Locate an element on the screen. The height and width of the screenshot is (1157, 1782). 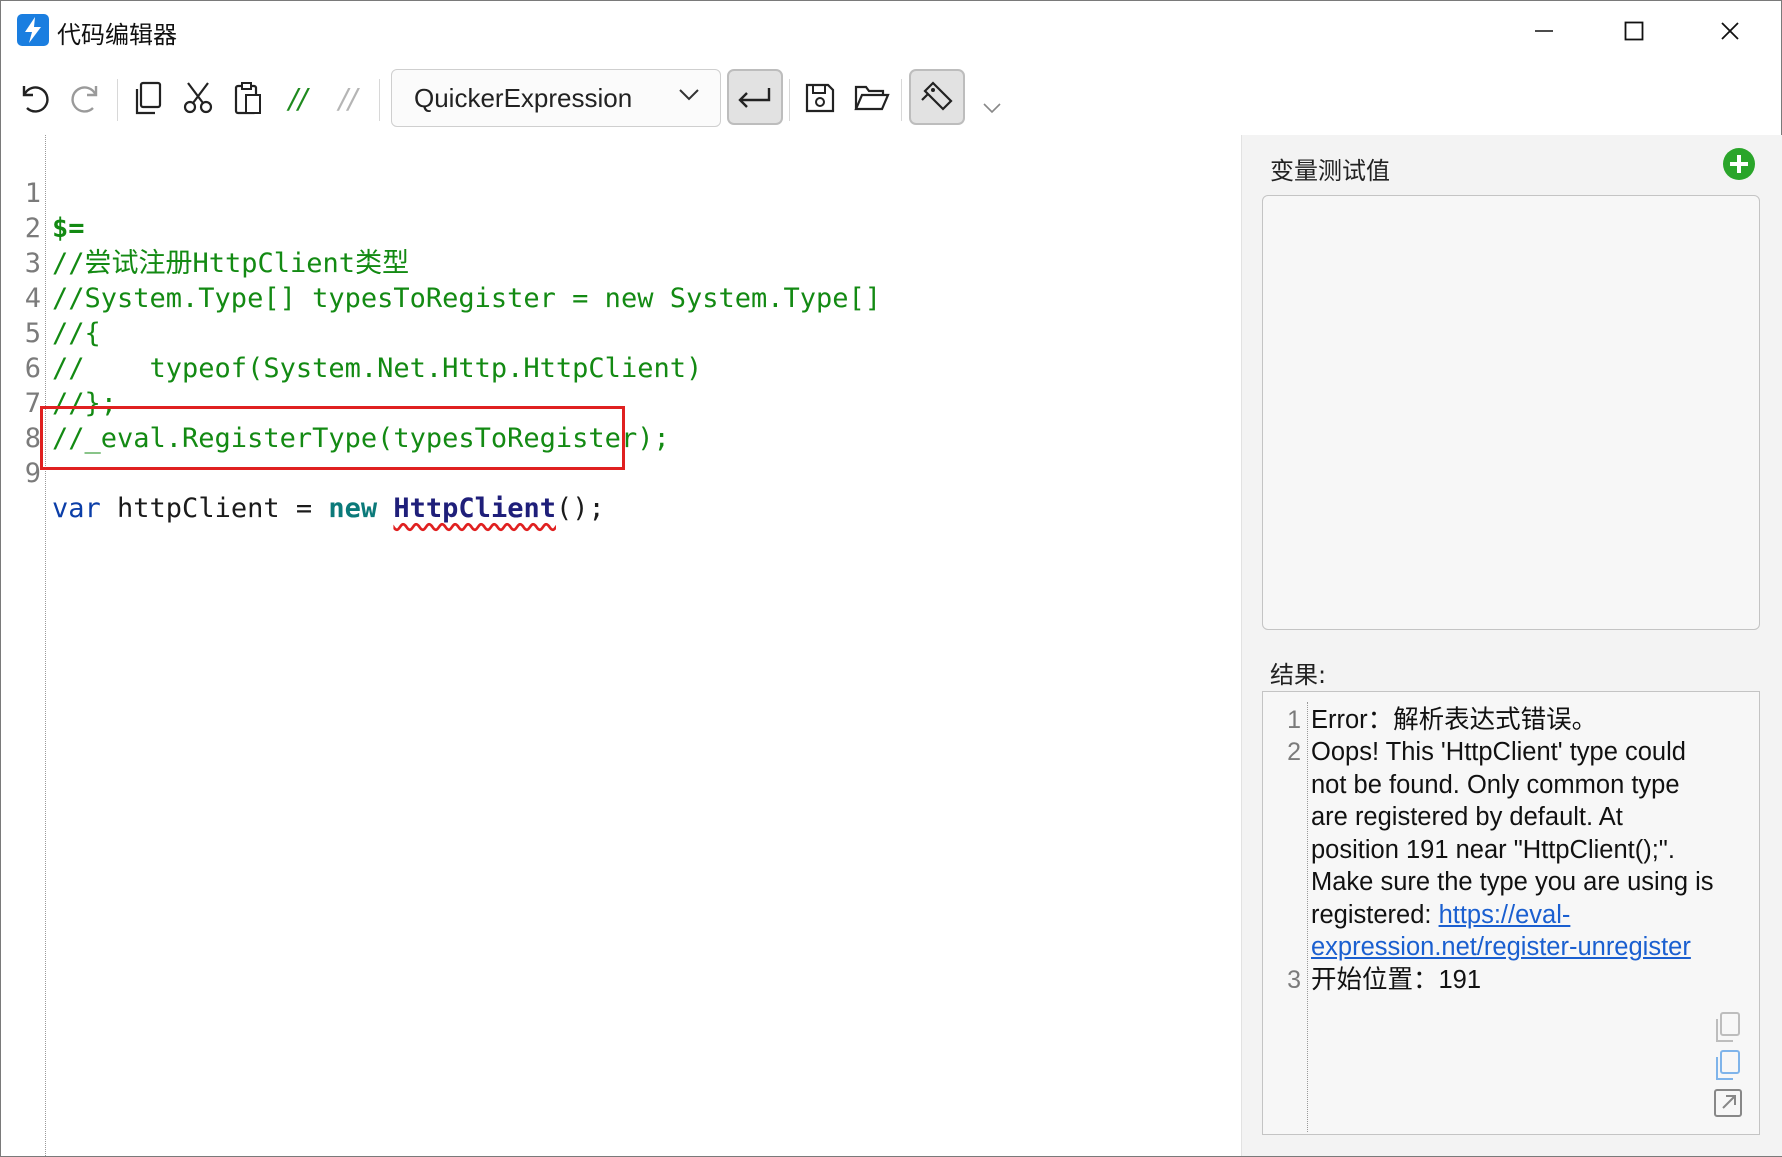
save-button is located at coordinates (820, 98).